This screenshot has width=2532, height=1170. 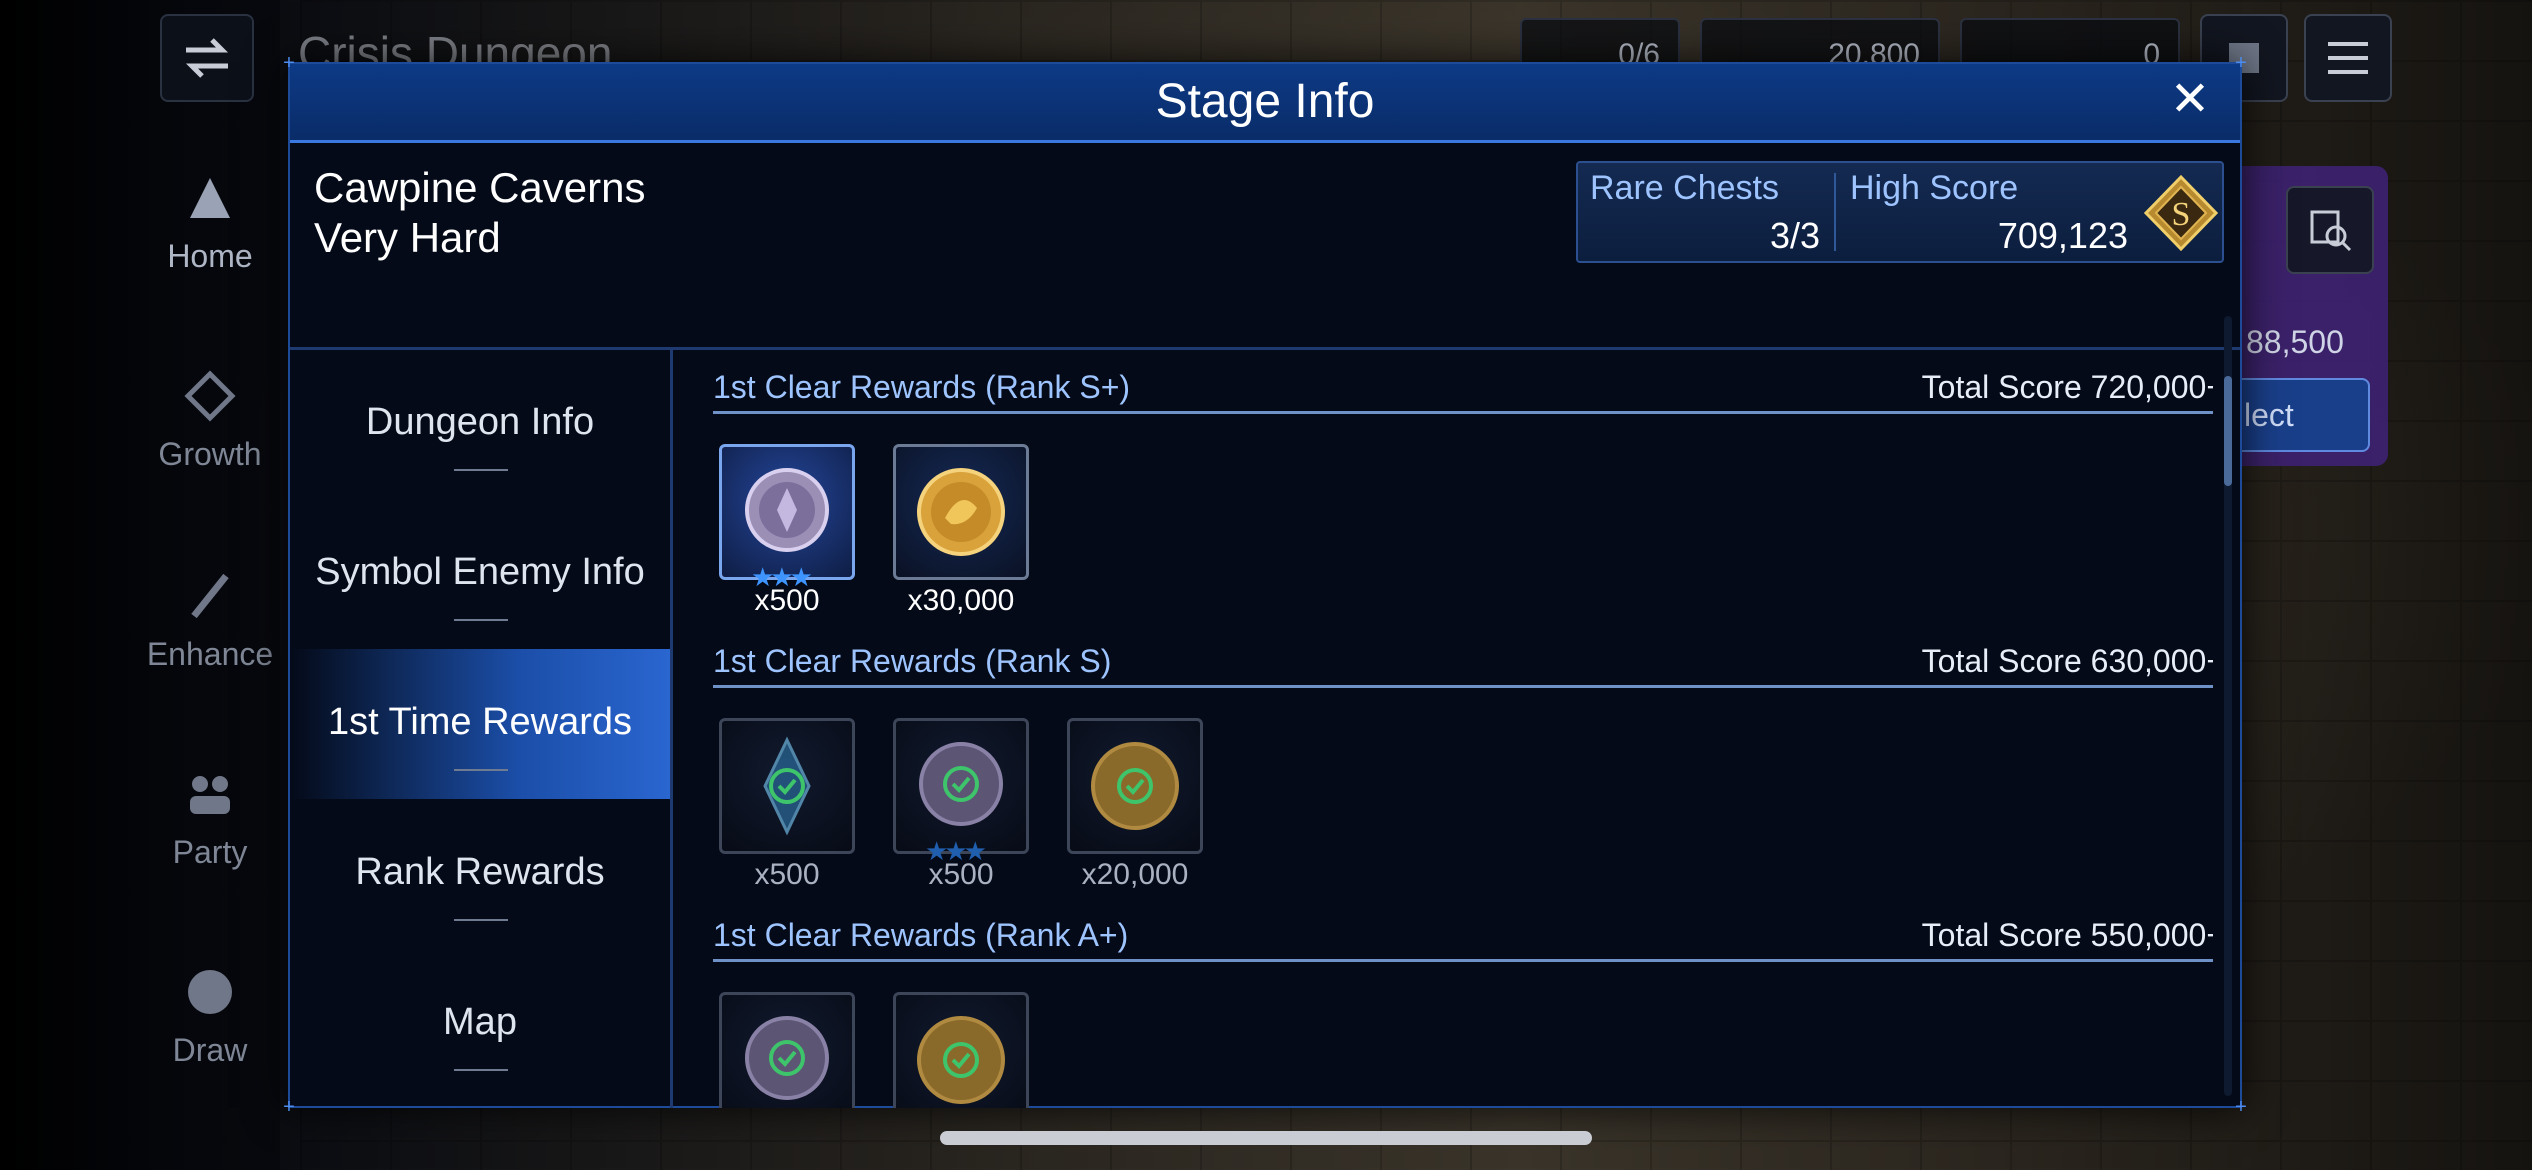 What do you see at coordinates (210, 619) in the screenshot?
I see `nav-enhance: Enhance` at bounding box center [210, 619].